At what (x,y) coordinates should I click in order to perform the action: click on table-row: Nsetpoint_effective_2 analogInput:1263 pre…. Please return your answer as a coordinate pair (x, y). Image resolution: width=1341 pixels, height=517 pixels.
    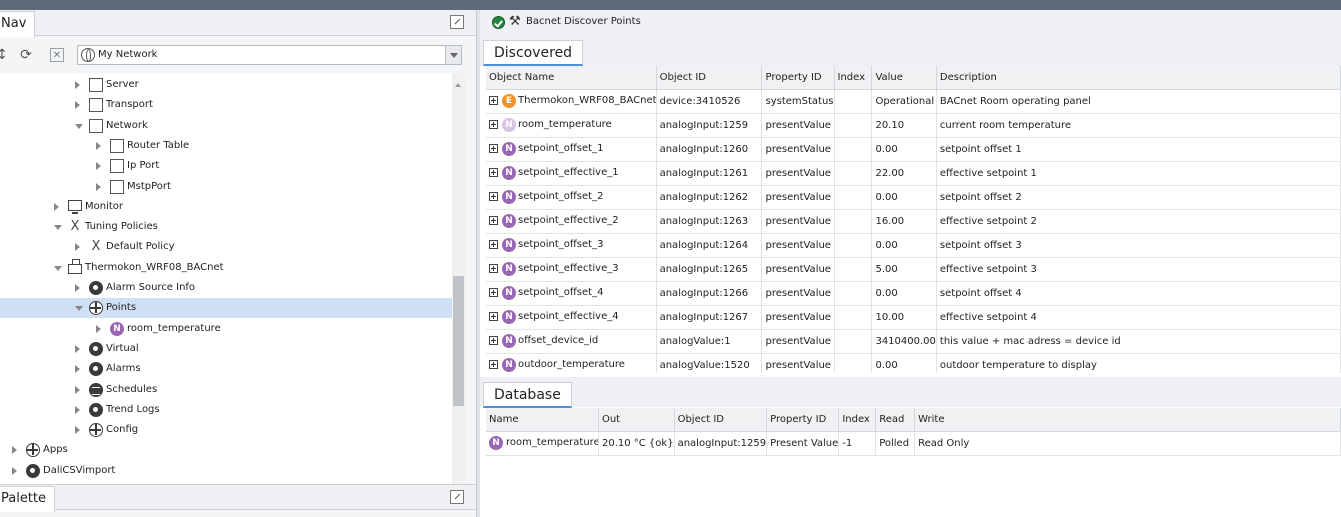
    Looking at the image, I should click on (913, 221).